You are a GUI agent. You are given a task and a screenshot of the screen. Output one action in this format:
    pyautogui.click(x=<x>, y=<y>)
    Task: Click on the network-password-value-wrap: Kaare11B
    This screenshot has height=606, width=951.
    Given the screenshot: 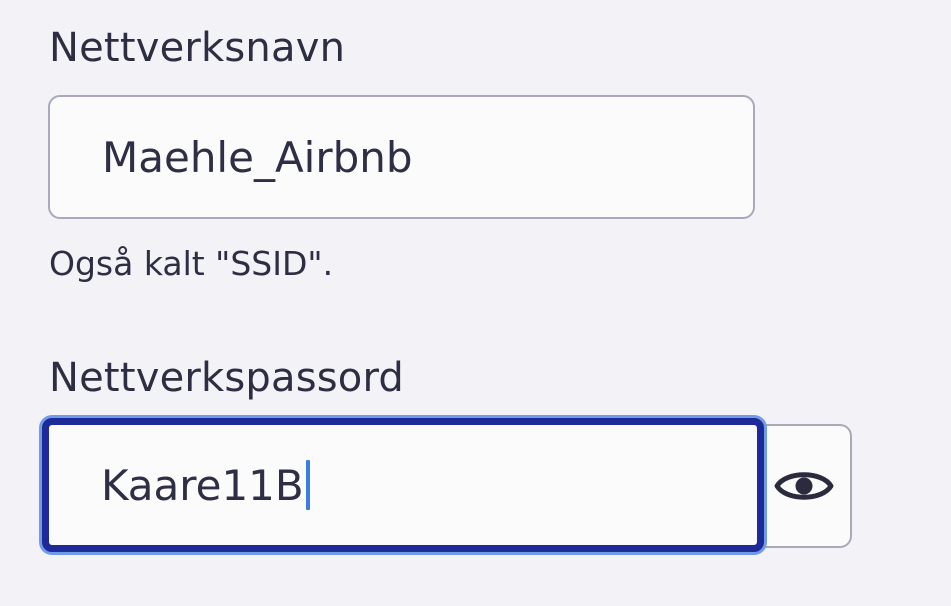 What is the action you would take?
    pyautogui.click(x=205, y=485)
    